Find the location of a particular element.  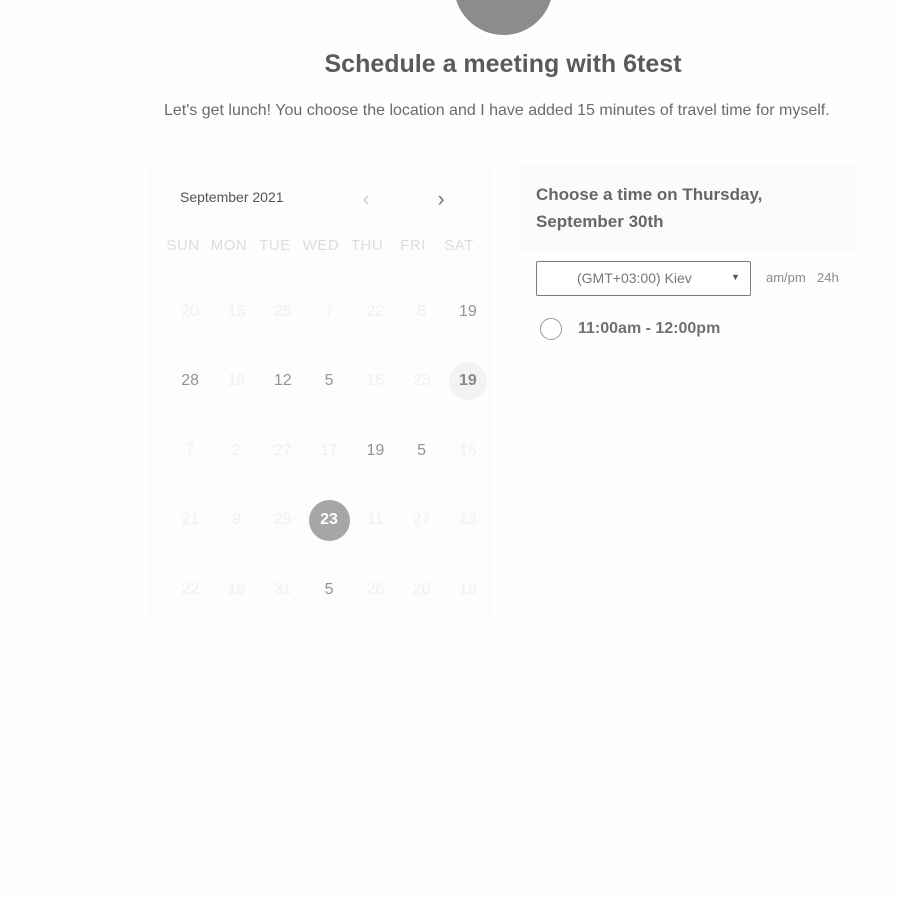

calendar-day: 9 is located at coordinates (236, 521).